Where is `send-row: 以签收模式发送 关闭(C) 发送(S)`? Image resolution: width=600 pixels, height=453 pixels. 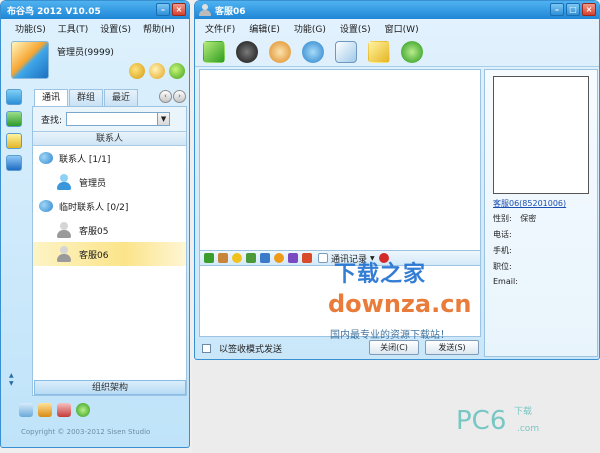 send-row: 以签收模式发送 关闭(C) 发送(S) is located at coordinates (340, 348).